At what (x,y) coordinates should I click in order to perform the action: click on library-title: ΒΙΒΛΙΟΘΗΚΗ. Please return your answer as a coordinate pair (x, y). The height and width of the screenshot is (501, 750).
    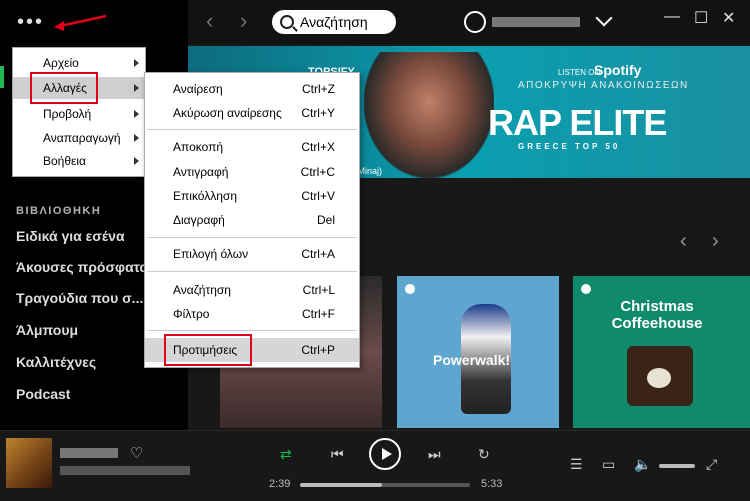
    Looking at the image, I should click on (59, 211).